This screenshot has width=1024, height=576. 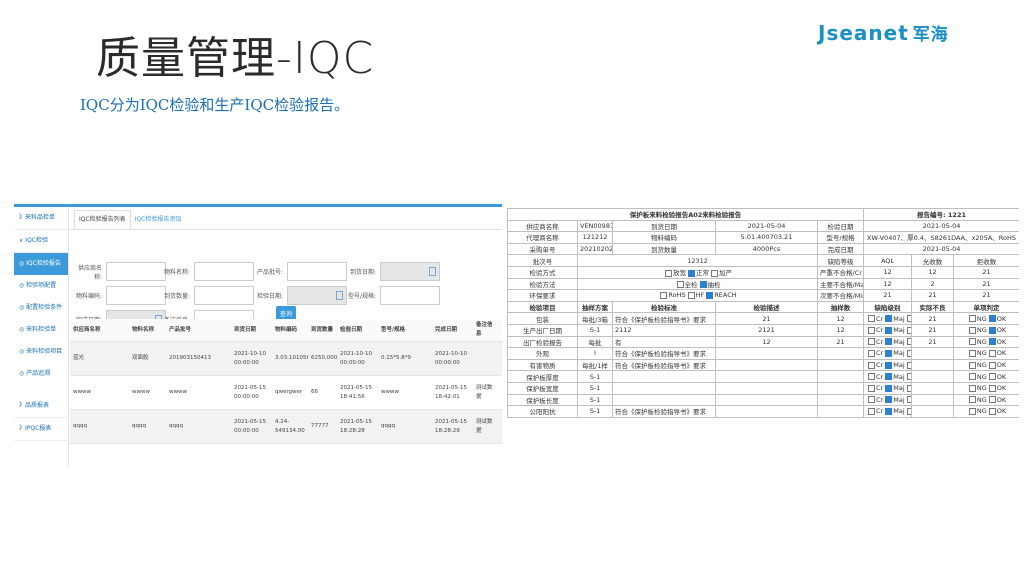 What do you see at coordinates (888, 272) in the screenshot?
I see `aql-cell: 12` at bounding box center [888, 272].